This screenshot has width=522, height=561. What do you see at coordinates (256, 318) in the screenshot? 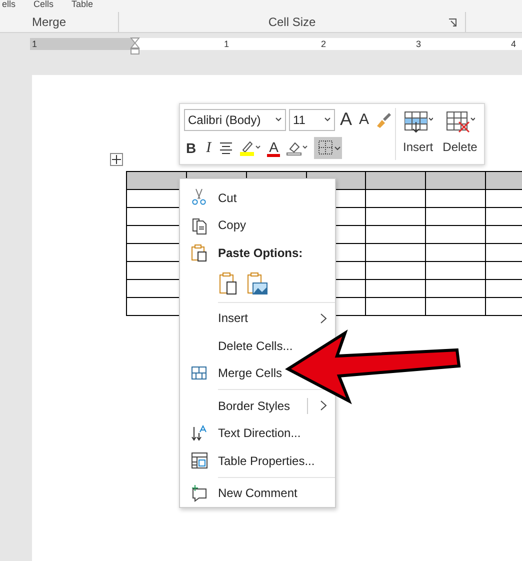
I see `menu-item: Insert` at bounding box center [256, 318].